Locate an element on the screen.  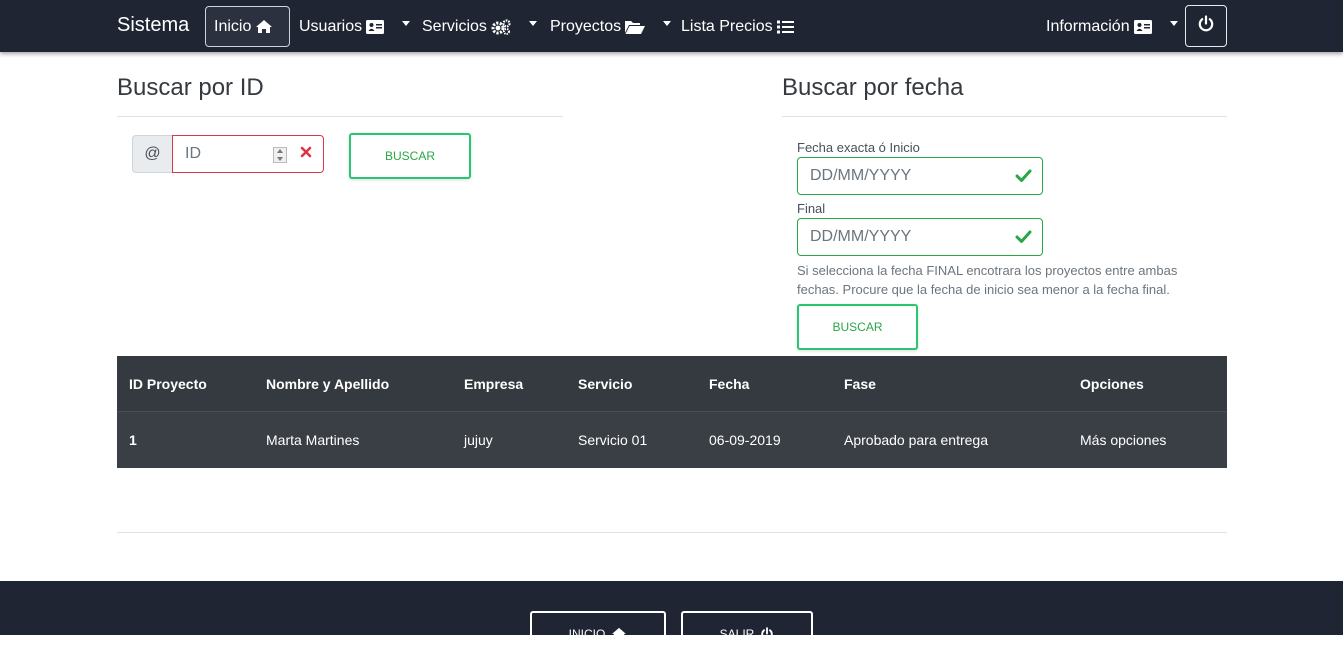
cell-empresa: jujuy is located at coordinates (478, 440).